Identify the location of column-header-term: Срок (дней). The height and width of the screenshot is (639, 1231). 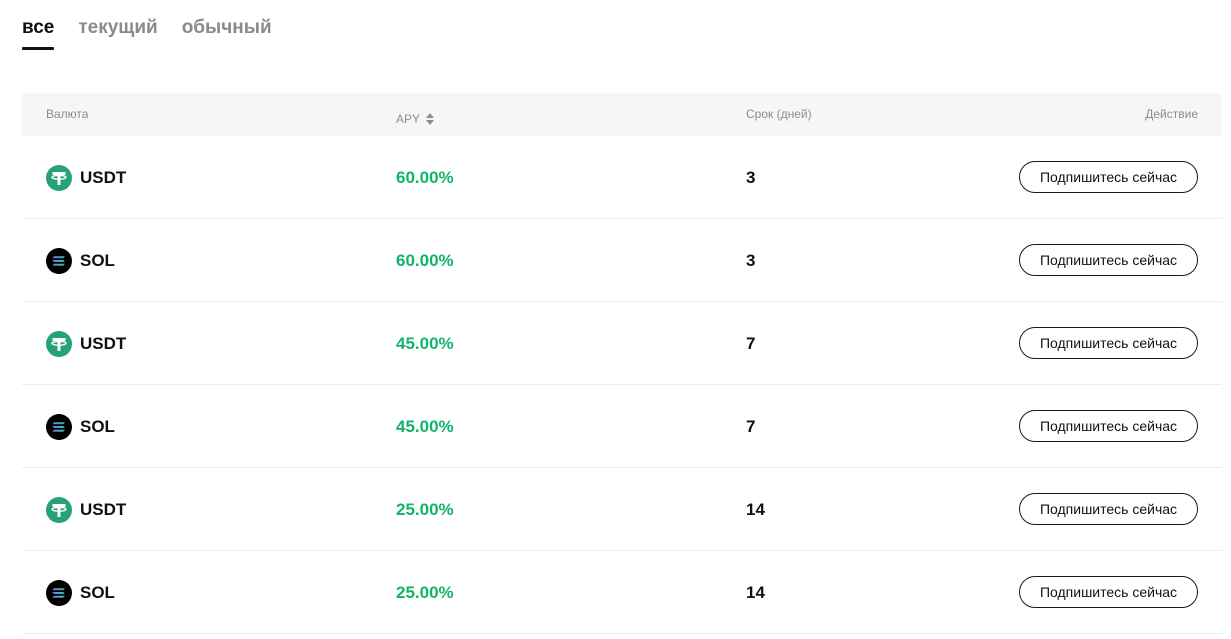
(779, 114).